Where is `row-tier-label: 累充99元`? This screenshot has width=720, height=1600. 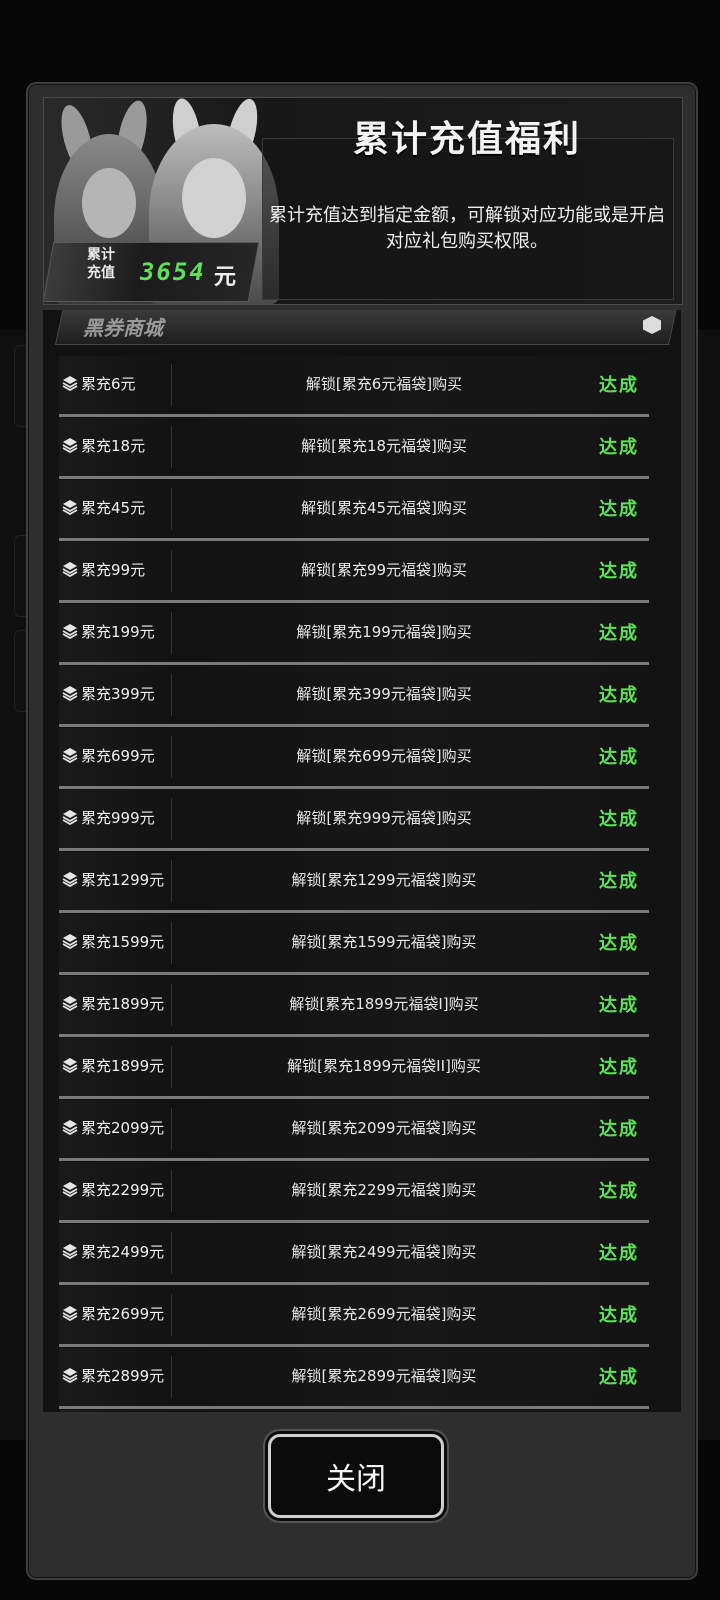 row-tier-label: 累充99元 is located at coordinates (113, 570).